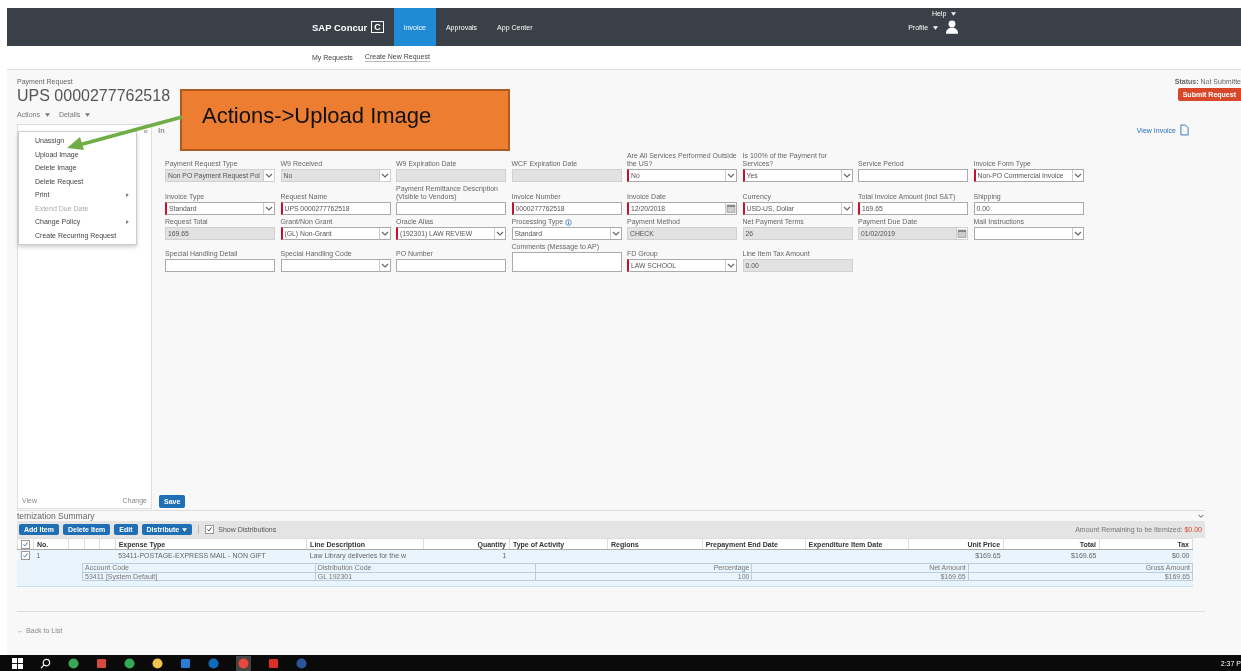  Describe the element at coordinates (161, 130) in the screenshot. I see `form-tab: In` at that location.